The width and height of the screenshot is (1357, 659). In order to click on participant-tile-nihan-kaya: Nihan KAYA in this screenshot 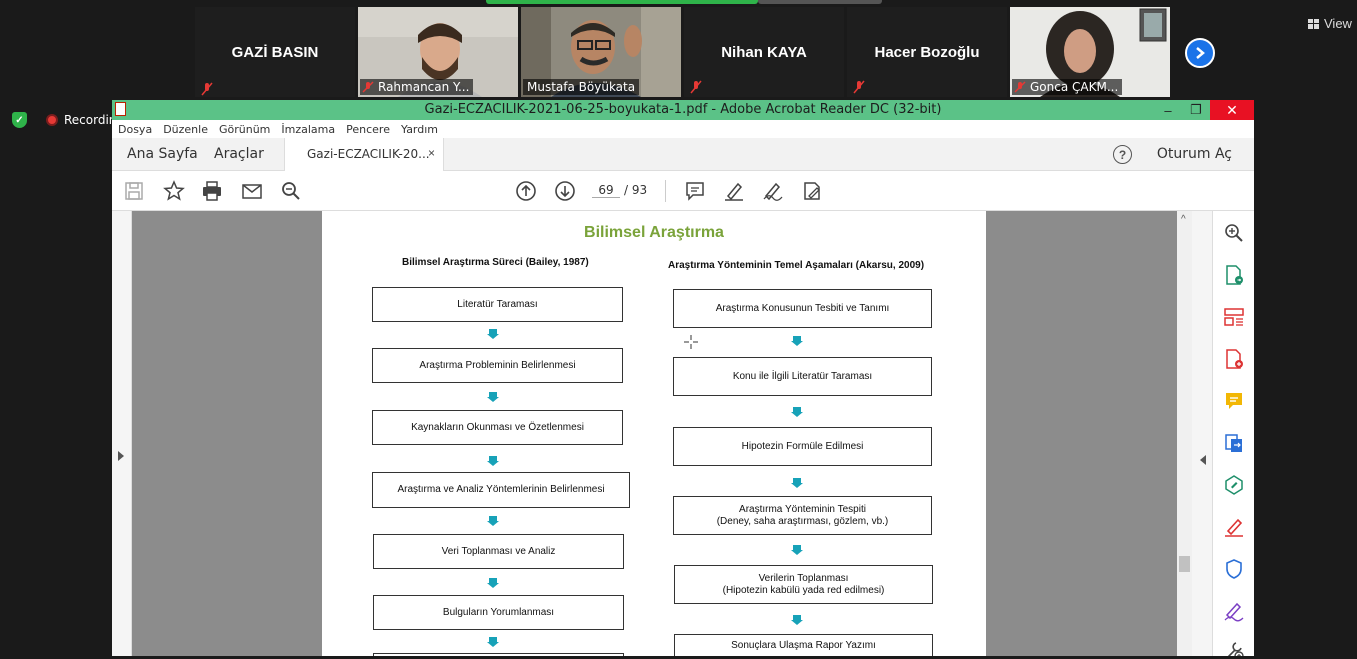, I will do `click(764, 52)`.